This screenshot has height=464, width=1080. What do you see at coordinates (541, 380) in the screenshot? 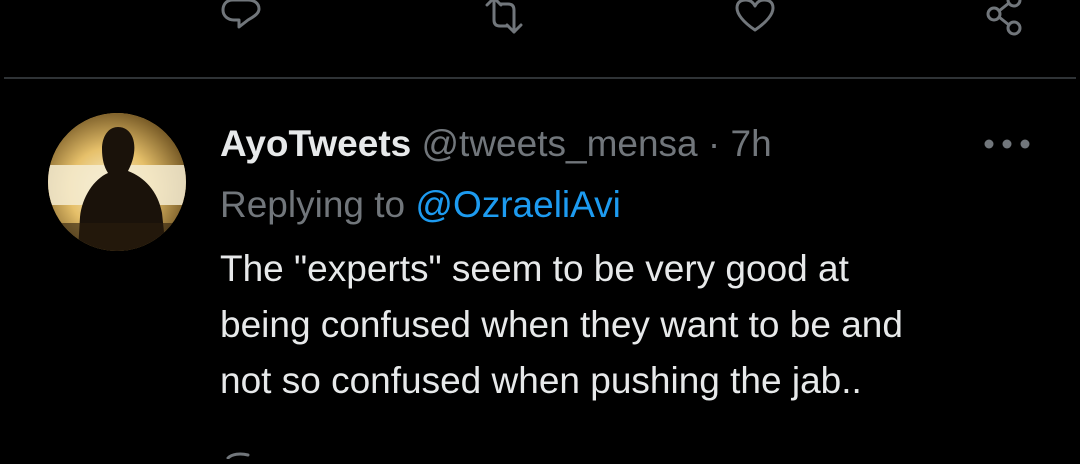
I see `tweet-text-line: not so confused when pushing the jab..` at bounding box center [541, 380].